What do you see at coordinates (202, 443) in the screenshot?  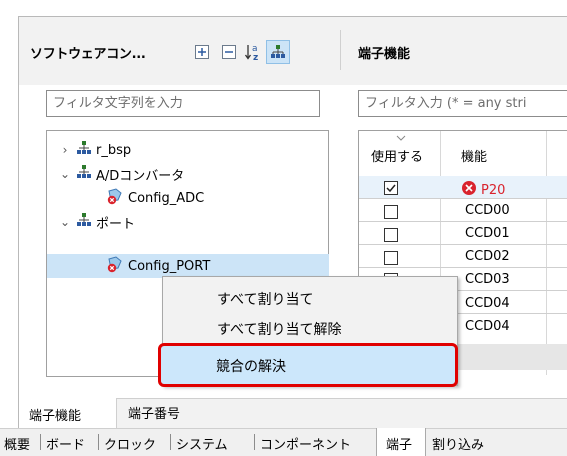 I see `tab-system: システム` at bounding box center [202, 443].